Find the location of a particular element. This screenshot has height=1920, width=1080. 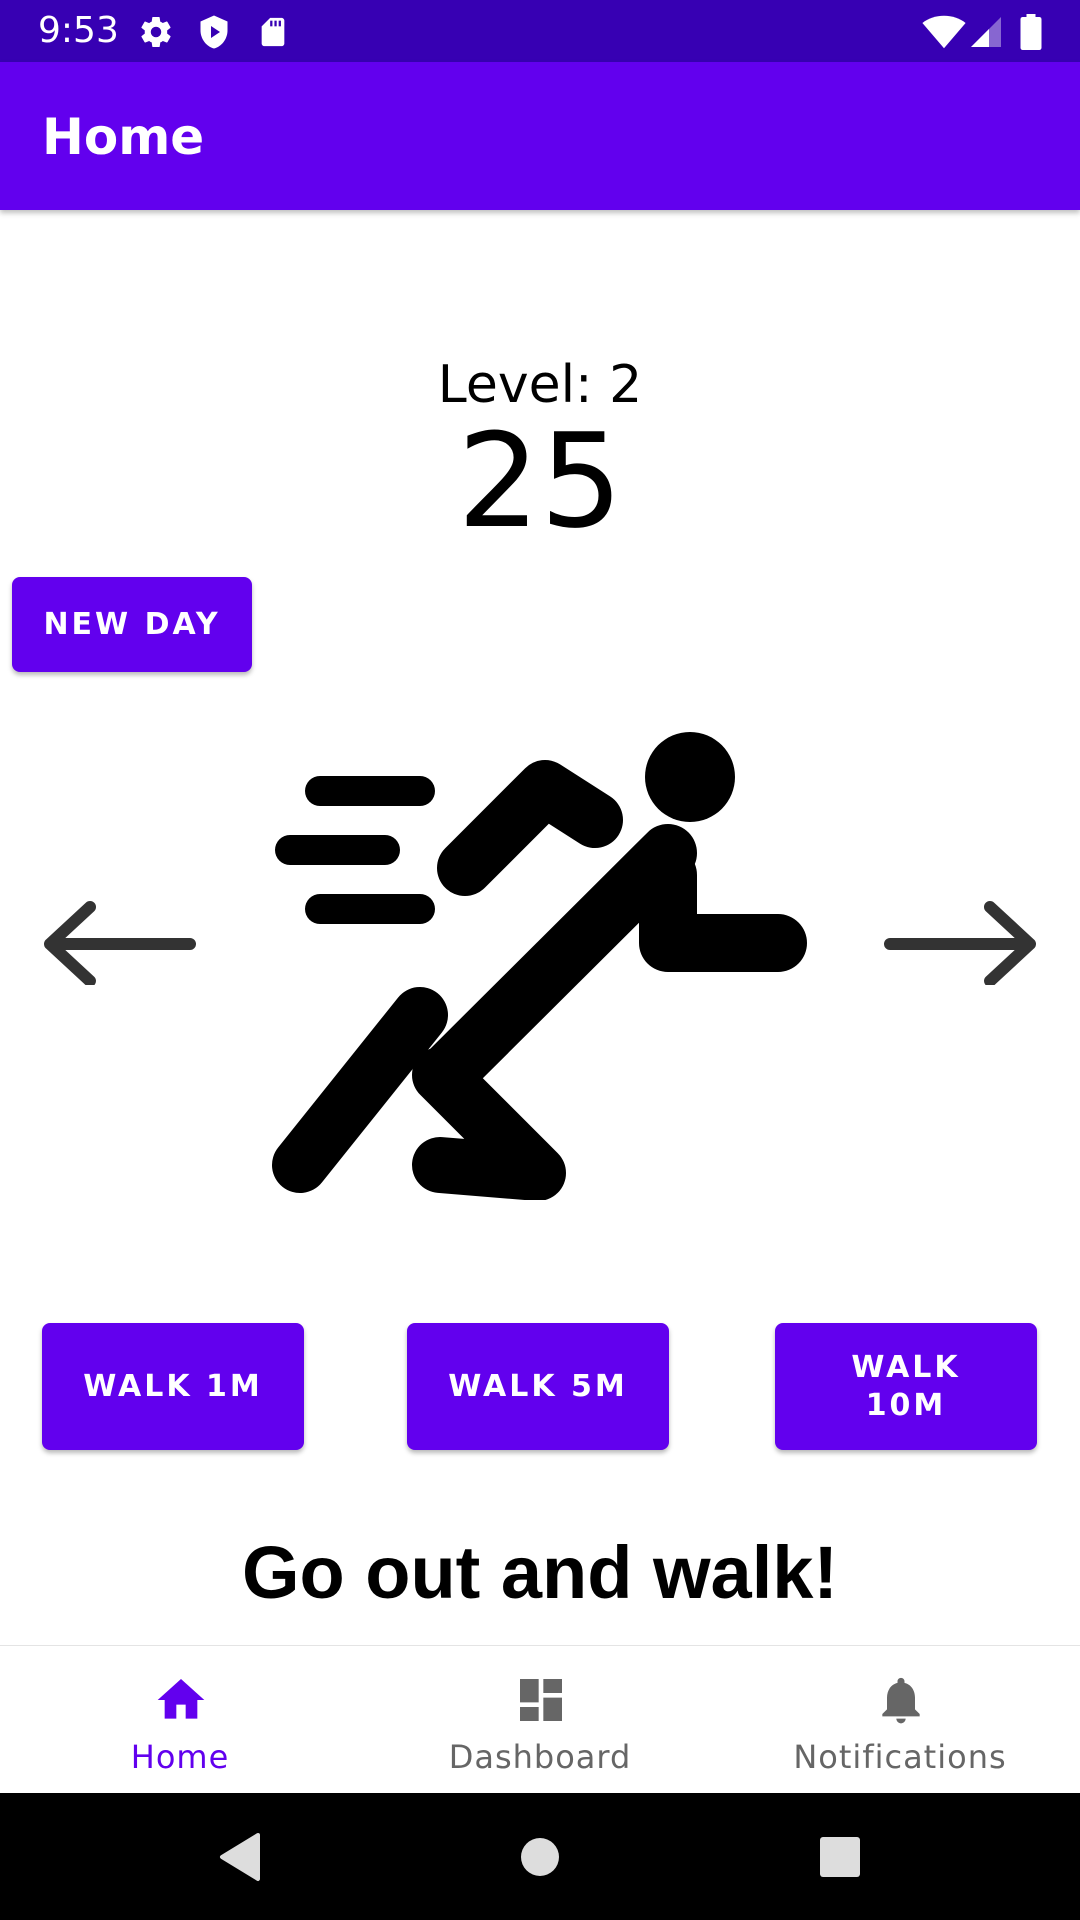

bottom-navigation: Home Dashboard Notifications is located at coordinates (540, 1719).